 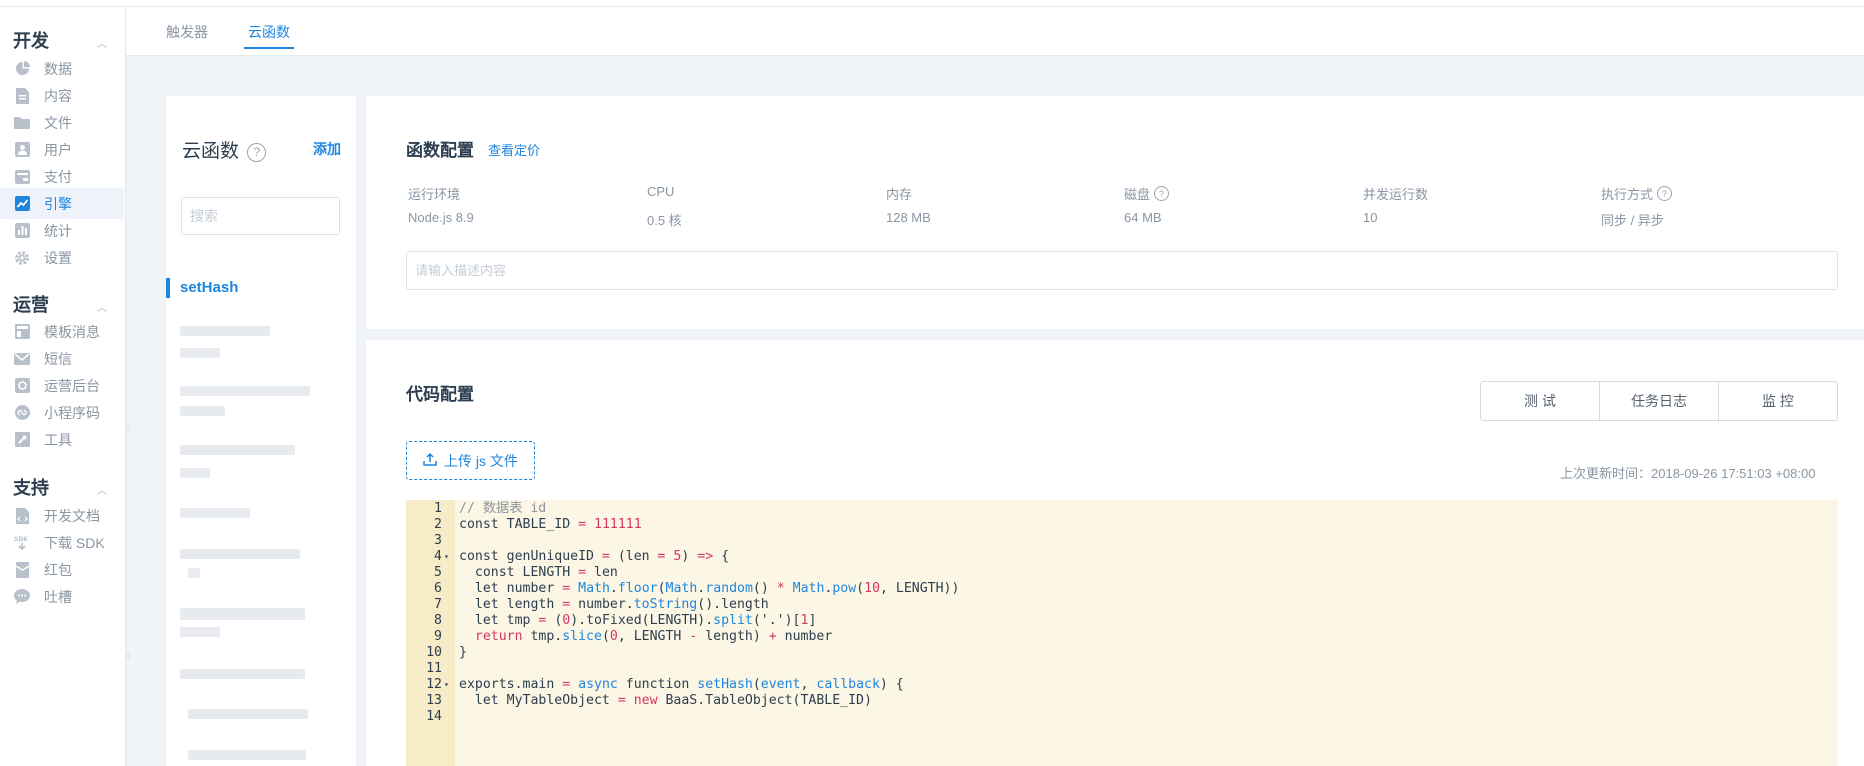 What do you see at coordinates (430, 460) in the screenshot?
I see `upload-icon` at bounding box center [430, 460].